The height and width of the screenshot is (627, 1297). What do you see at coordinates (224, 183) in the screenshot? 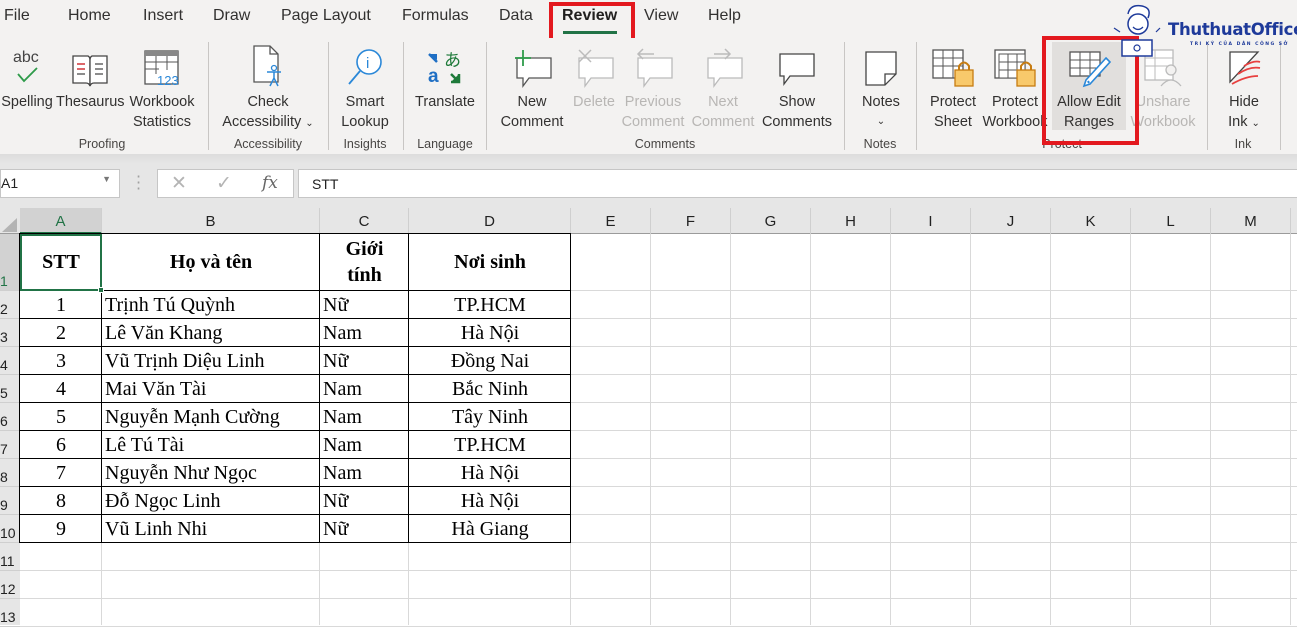
I see `enter-check-icon: ✓` at bounding box center [224, 183].